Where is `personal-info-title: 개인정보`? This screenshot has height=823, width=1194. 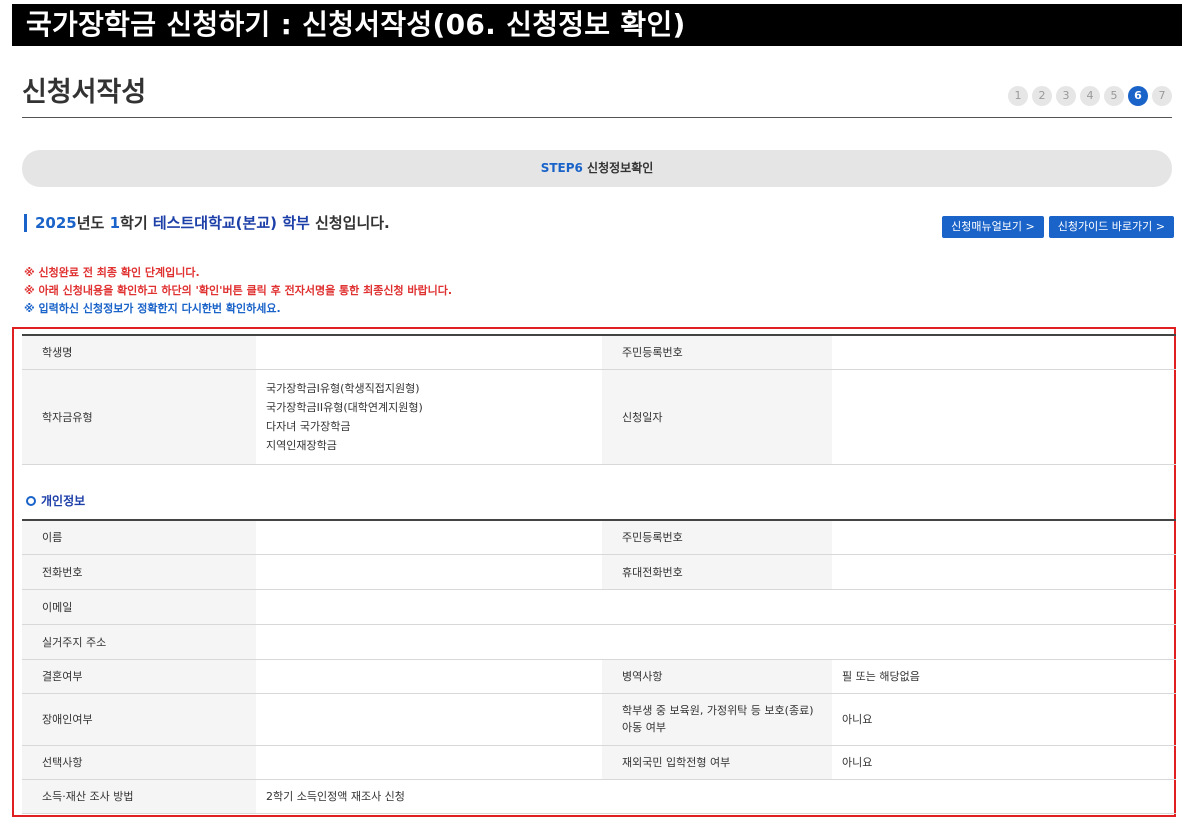 personal-info-title: 개인정보 is located at coordinates (63, 501).